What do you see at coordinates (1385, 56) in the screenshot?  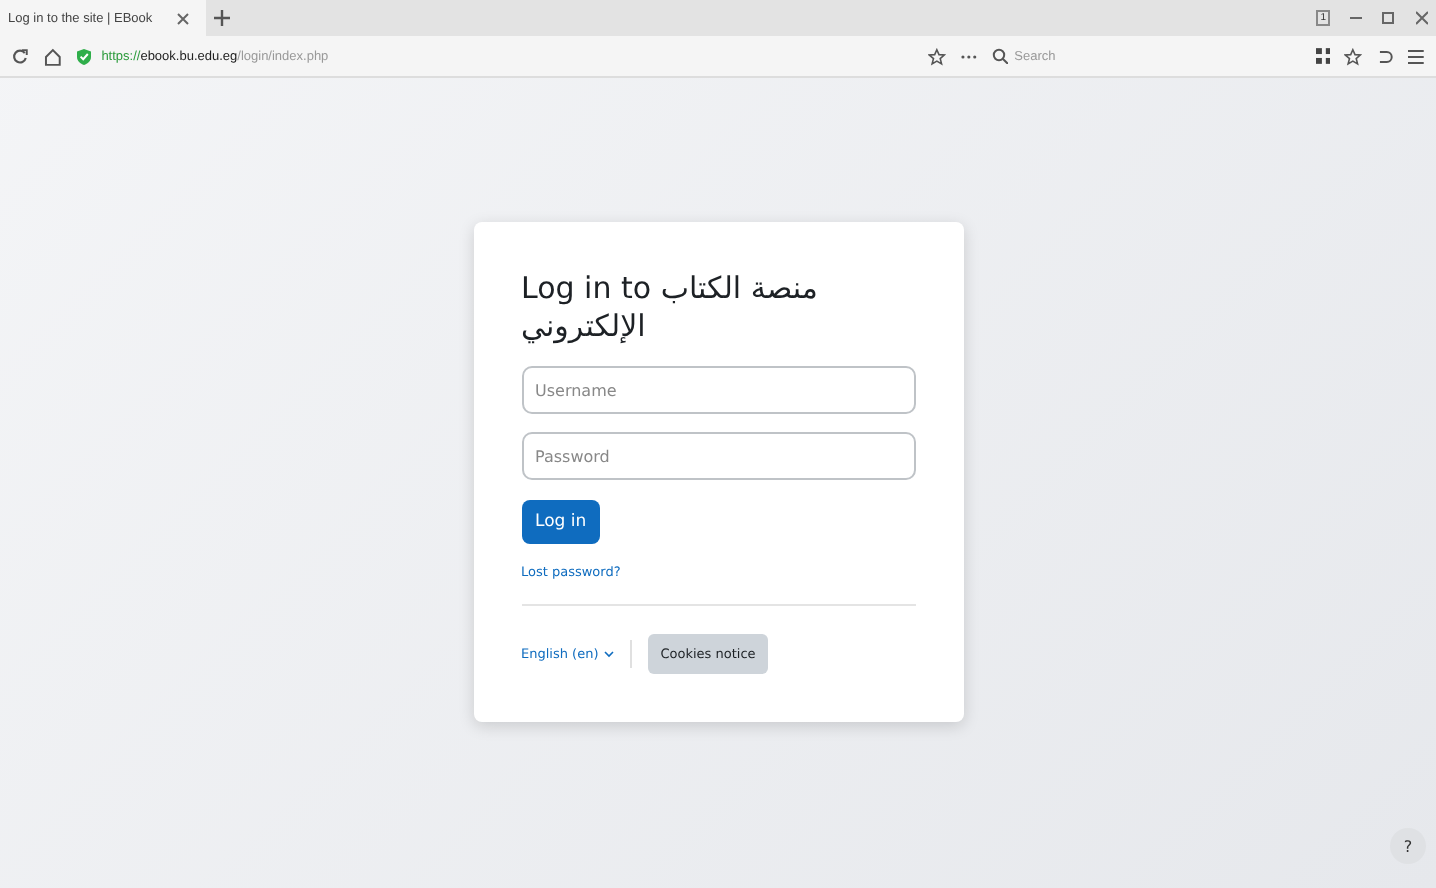 I see `undo-icon` at bounding box center [1385, 56].